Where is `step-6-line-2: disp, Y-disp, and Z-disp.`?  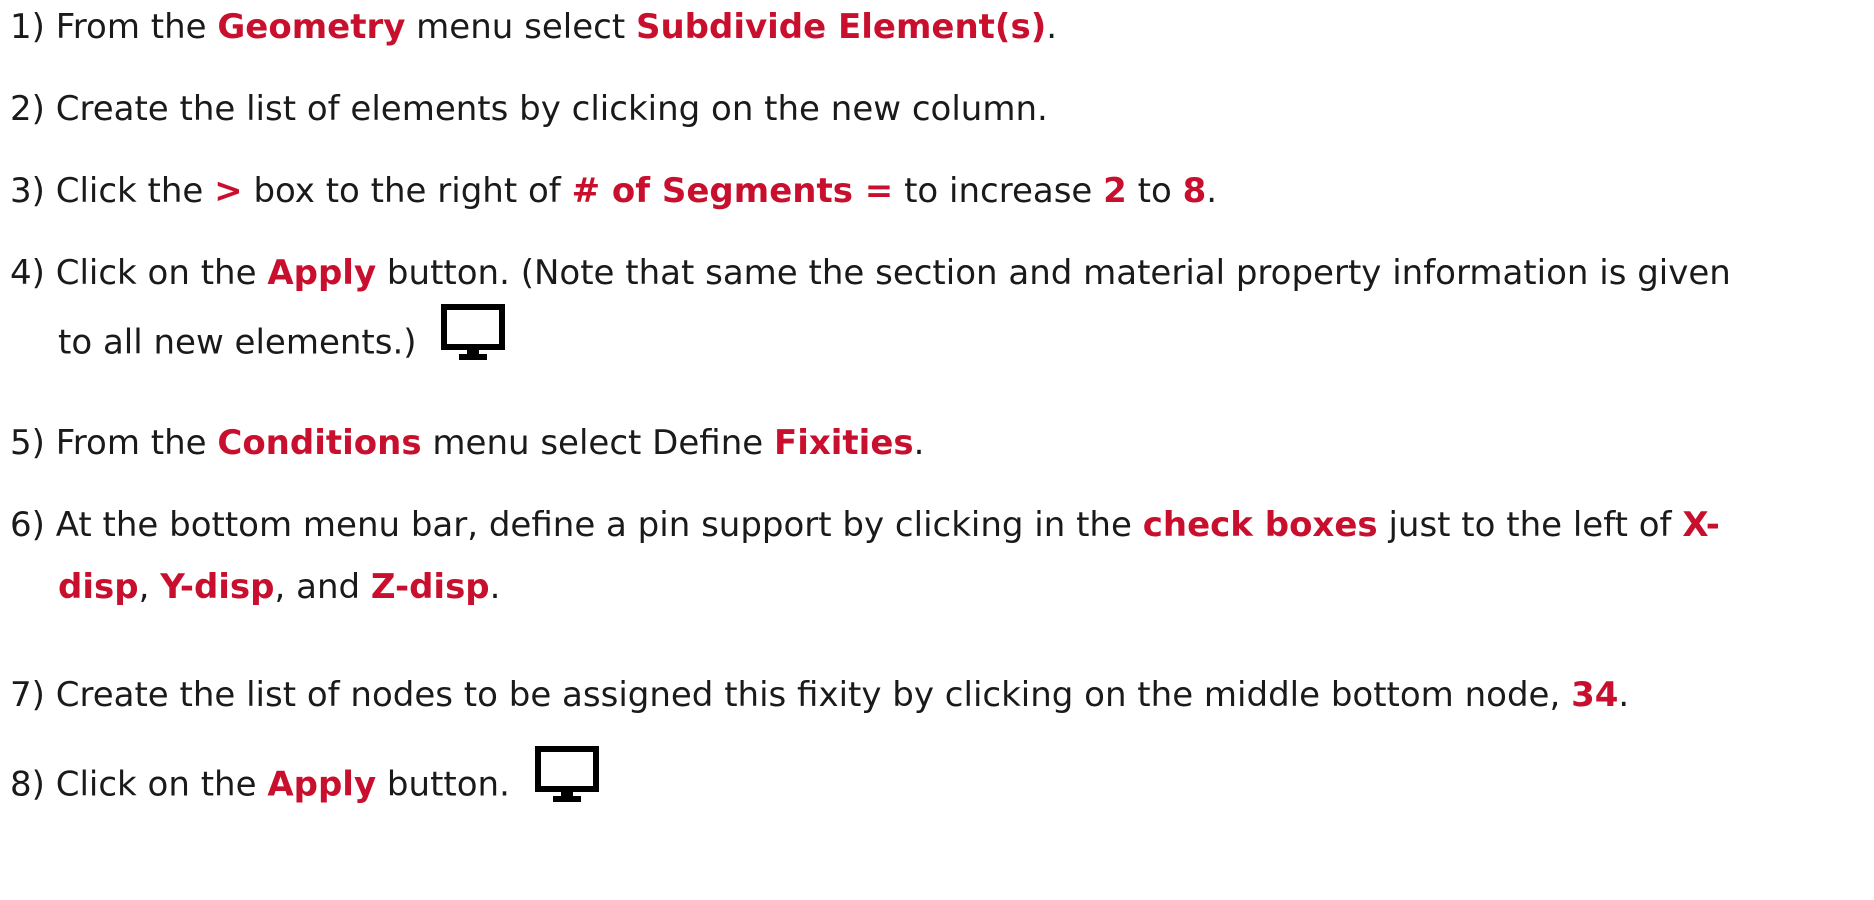 step-6-line-2: disp, Y-disp, and Z-disp. is located at coordinates (940, 587).